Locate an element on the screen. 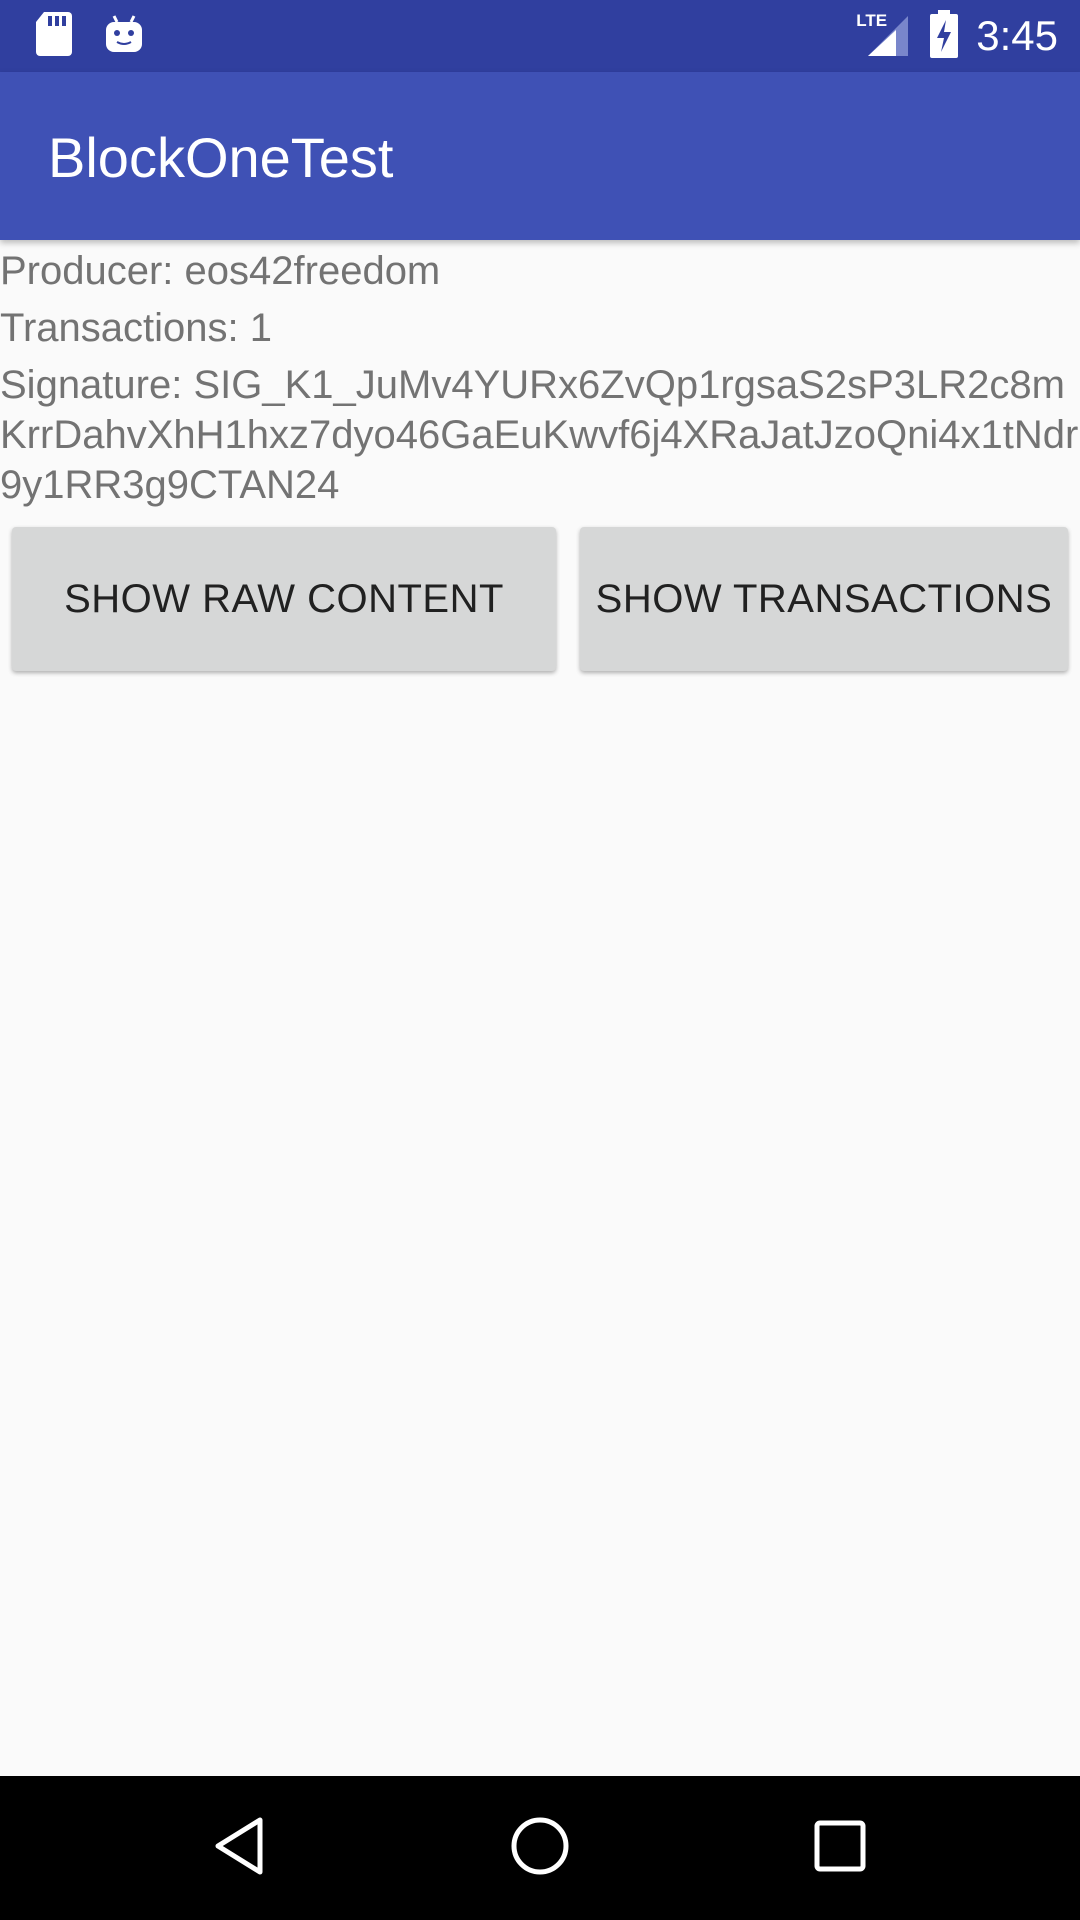  status-time: 3:45 is located at coordinates (1017, 35).